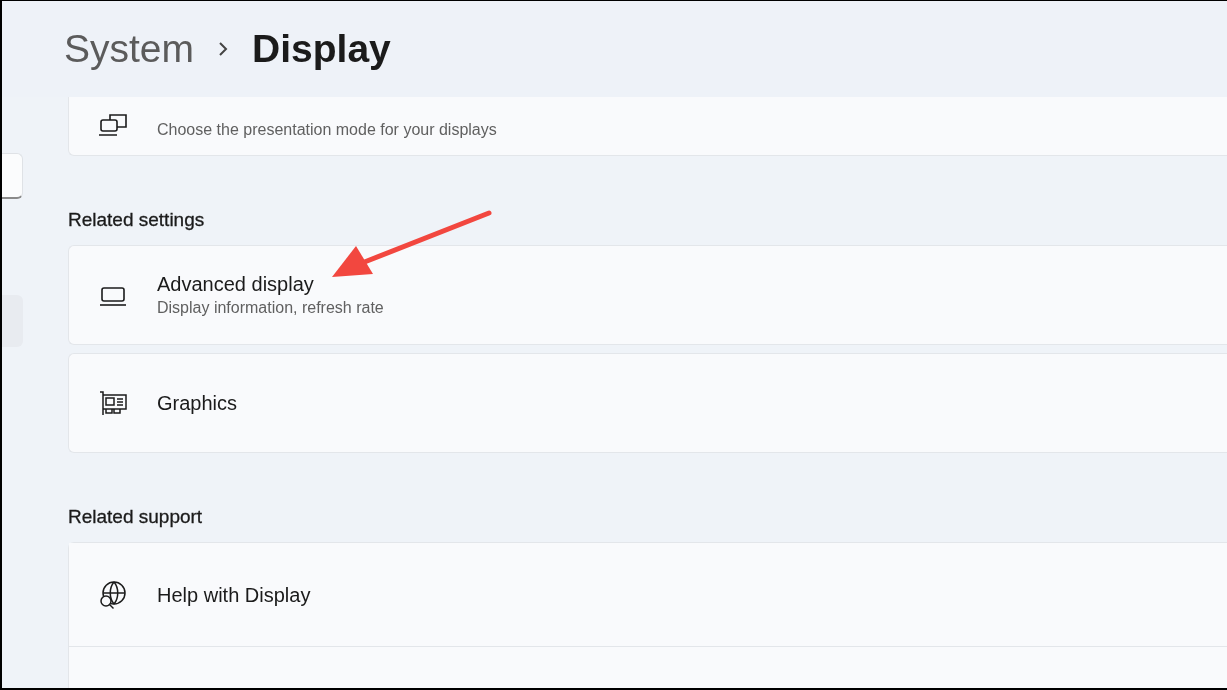 This screenshot has width=1227, height=690. I want to click on setting-card: Choose the presentation mode for your displays, so click(647, 126).